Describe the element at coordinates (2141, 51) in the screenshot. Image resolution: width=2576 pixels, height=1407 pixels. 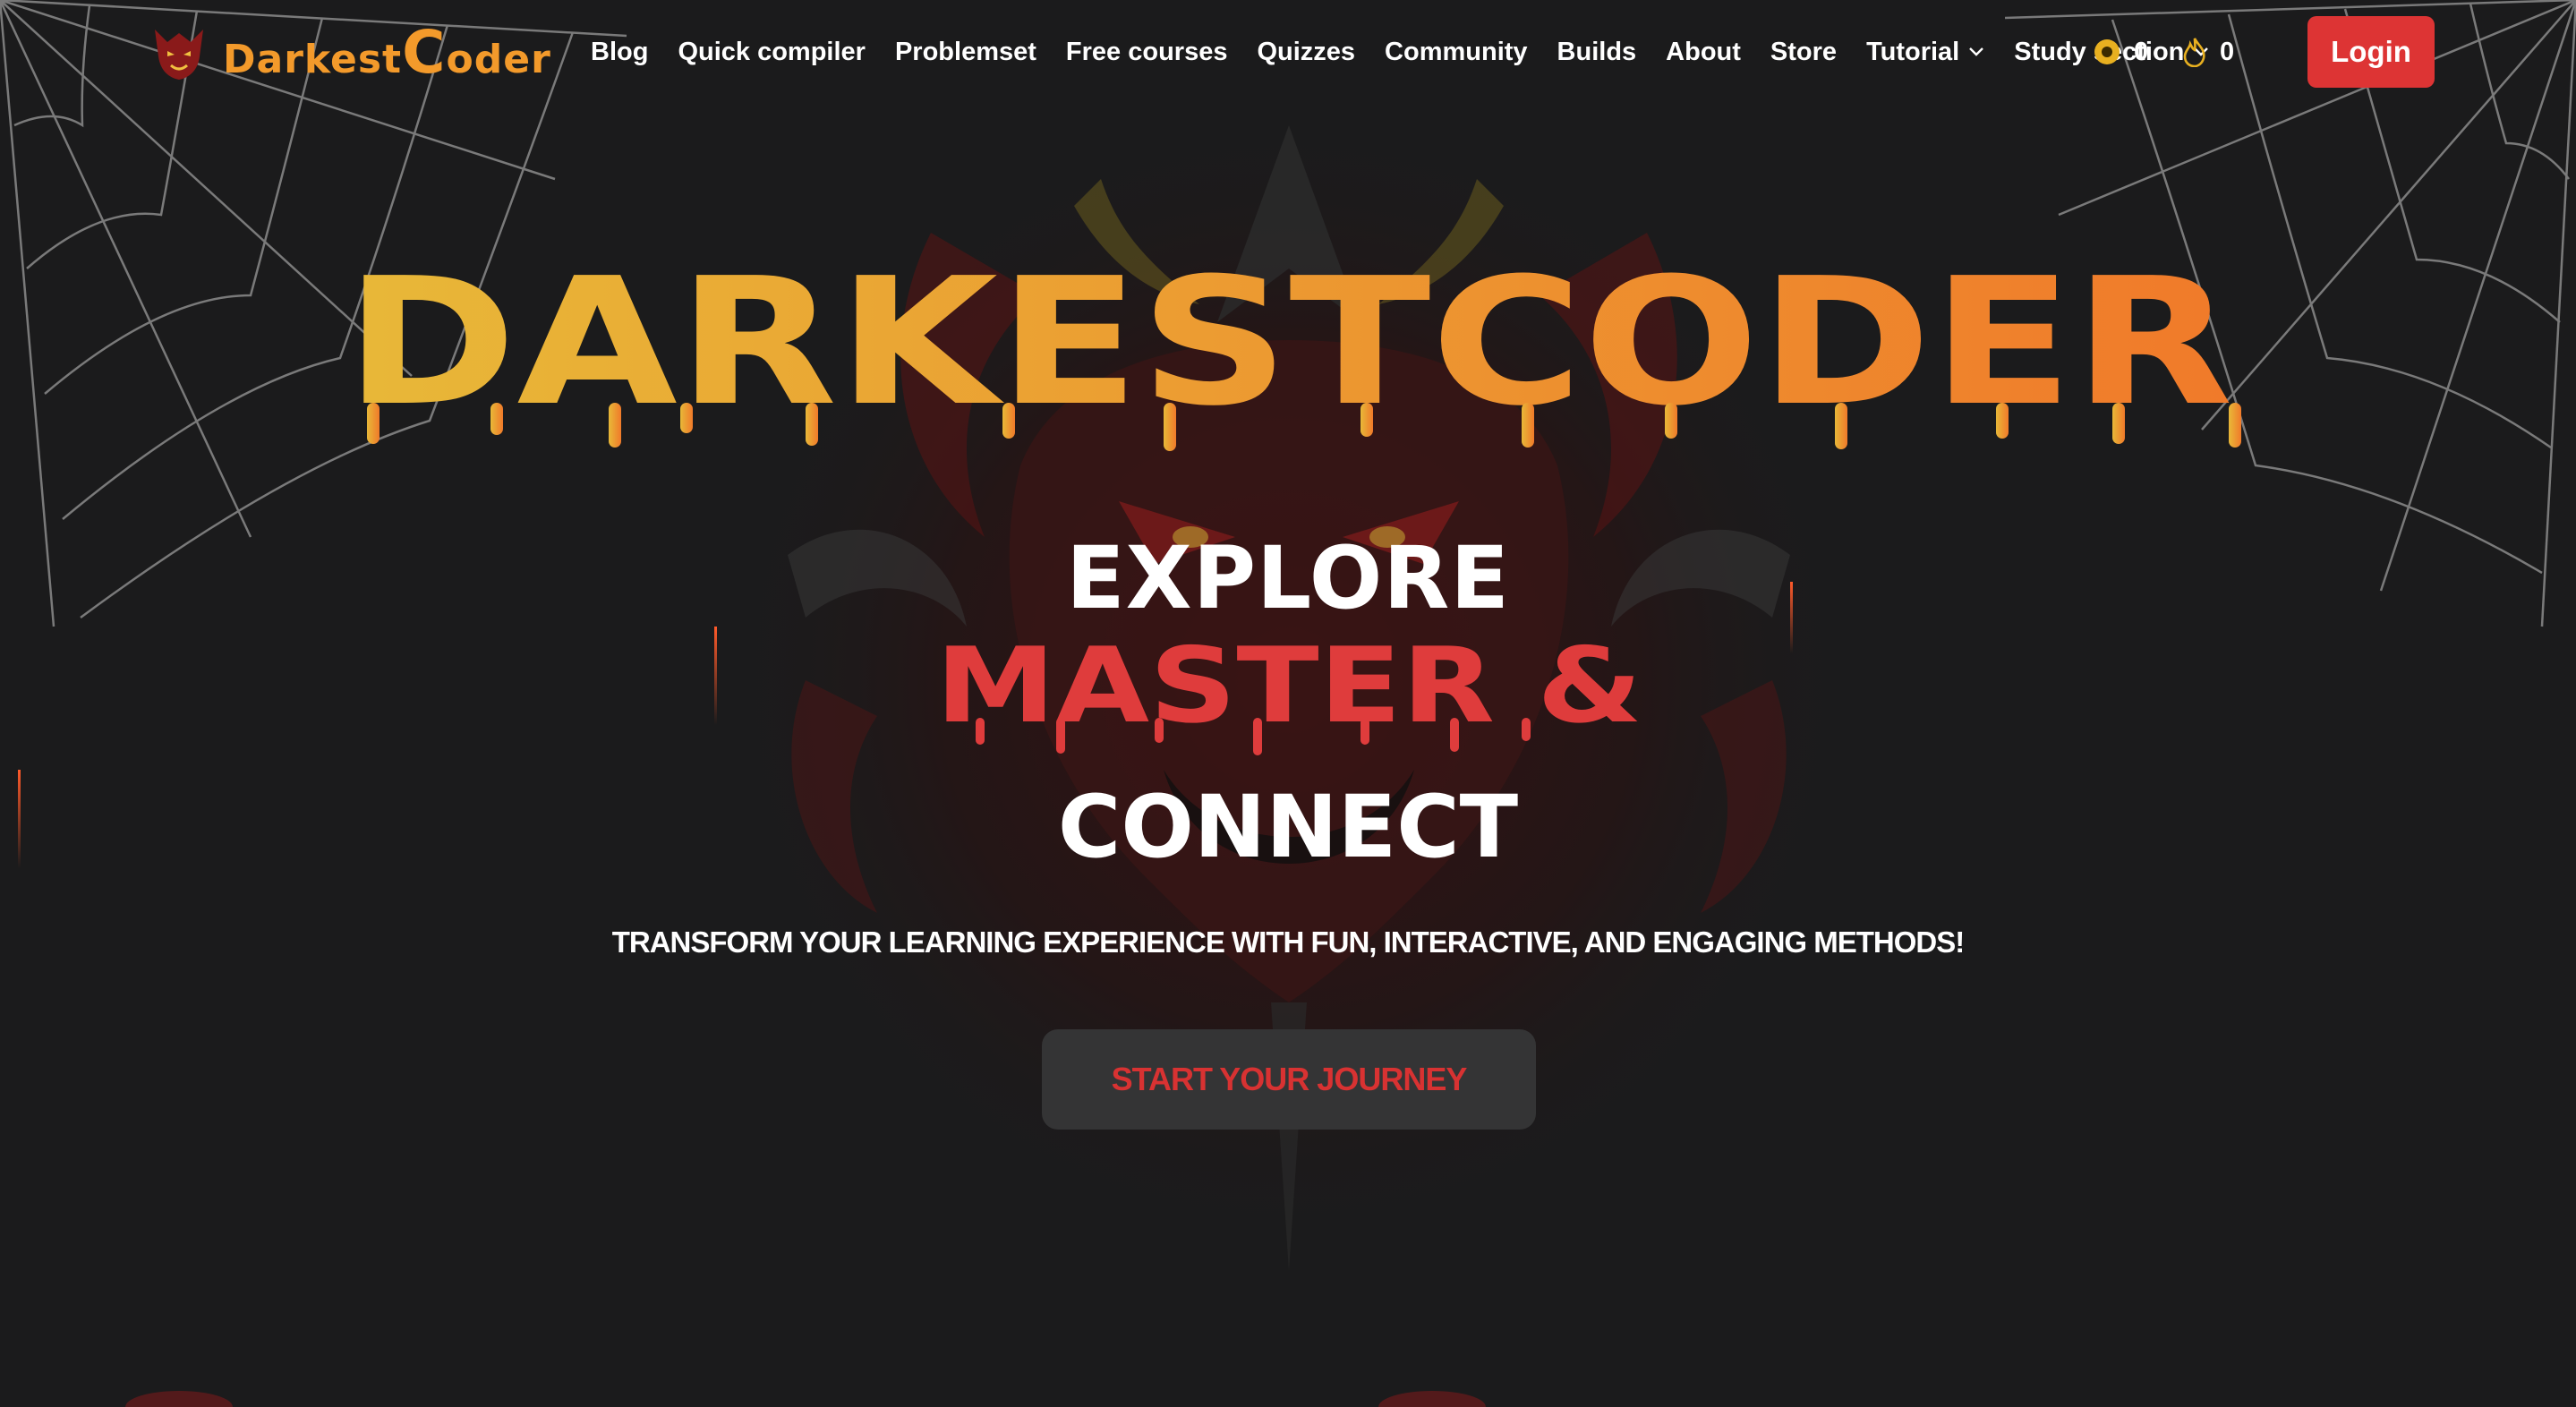
I see `coin-count: 0` at that location.